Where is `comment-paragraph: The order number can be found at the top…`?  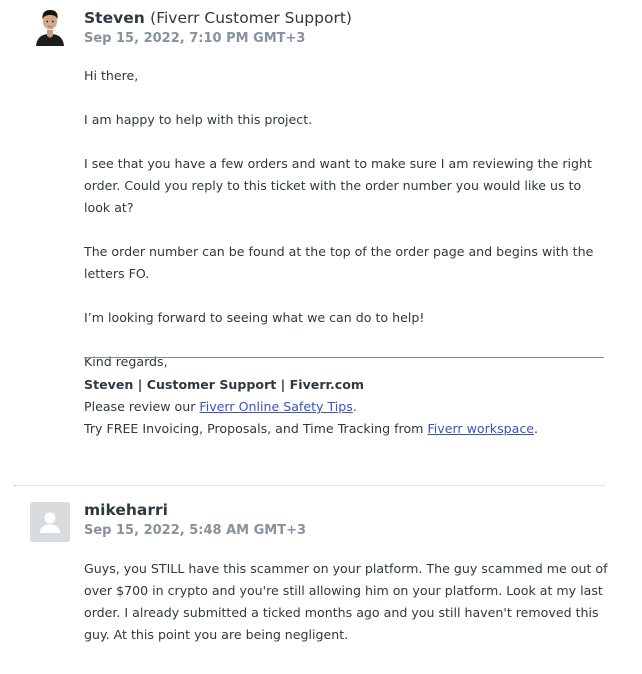
comment-paragraph: The order number can be found at the top… is located at coordinates (339, 262).